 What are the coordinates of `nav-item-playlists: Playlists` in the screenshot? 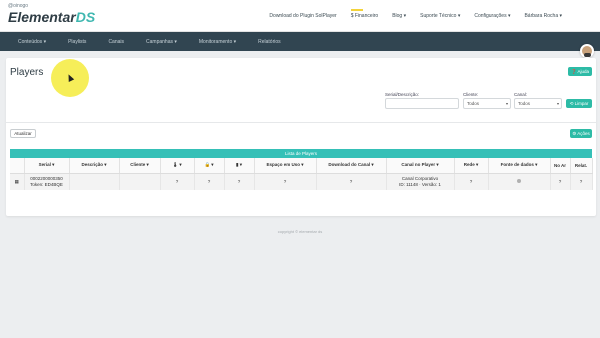 It's located at (77, 42).